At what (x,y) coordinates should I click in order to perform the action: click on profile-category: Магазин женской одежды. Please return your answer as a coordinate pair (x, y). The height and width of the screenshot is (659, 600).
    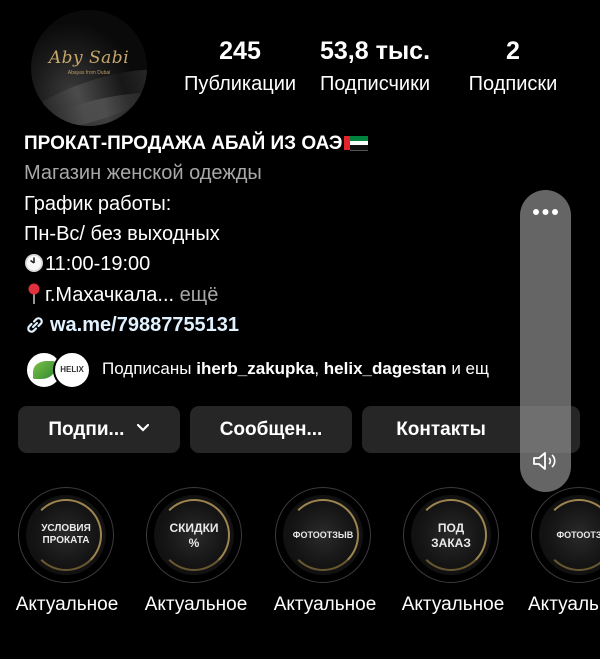
    Looking at the image, I should click on (143, 173).